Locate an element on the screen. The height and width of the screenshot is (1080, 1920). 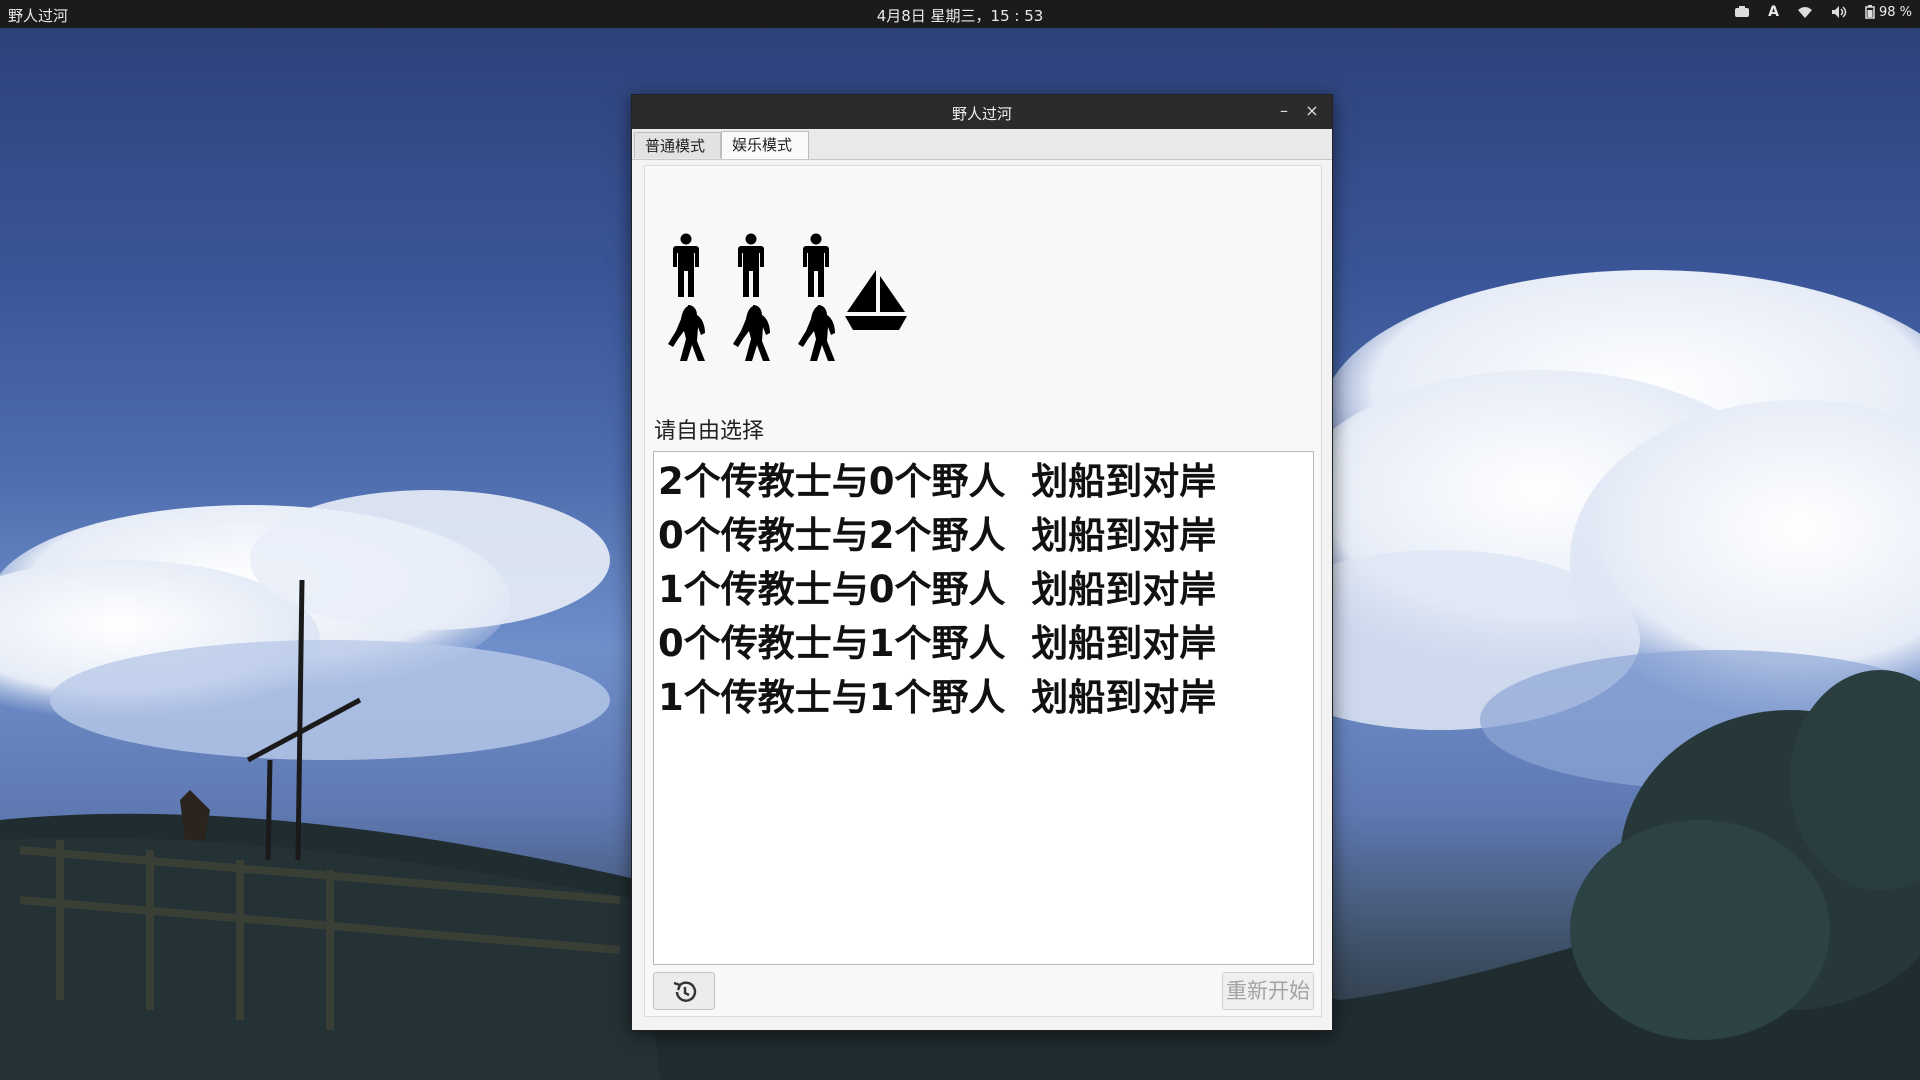
close-button: × is located at coordinates (1312, 111).